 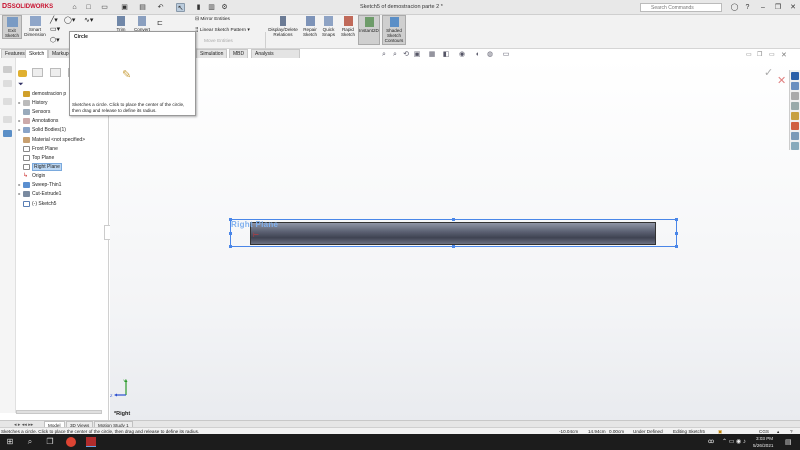 I want to click on windows-start-icon: ⊞, so click(x=10, y=442).